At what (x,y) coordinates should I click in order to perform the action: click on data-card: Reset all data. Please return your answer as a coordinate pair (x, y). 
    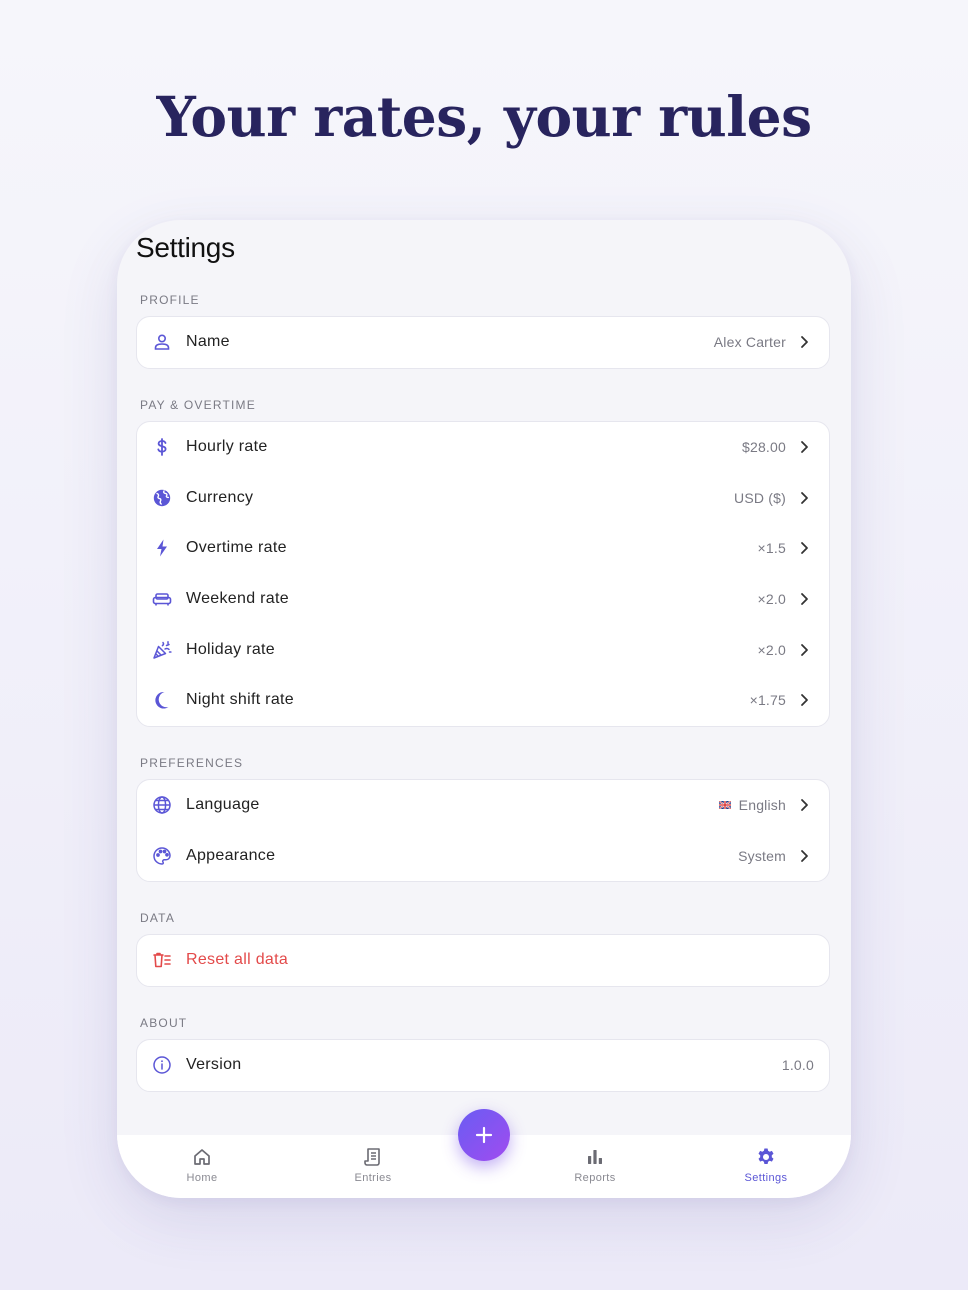
    Looking at the image, I should click on (483, 960).